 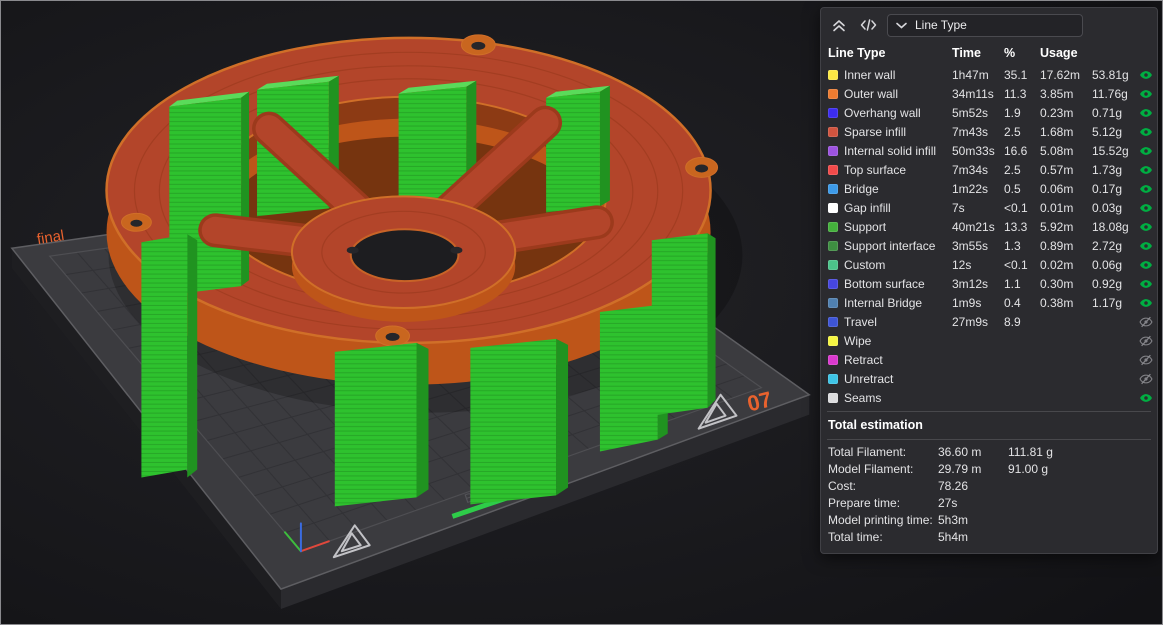 I want to click on line-type-usage-g: 2.72g, so click(x=1107, y=245).